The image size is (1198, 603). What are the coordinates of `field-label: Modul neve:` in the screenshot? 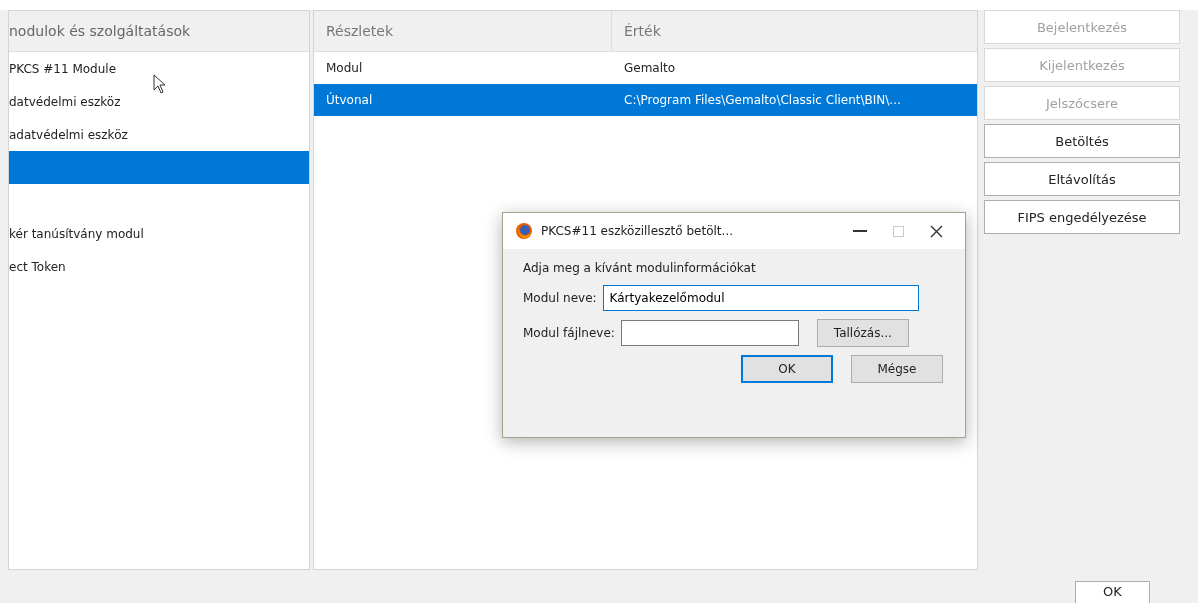 It's located at (560, 298).